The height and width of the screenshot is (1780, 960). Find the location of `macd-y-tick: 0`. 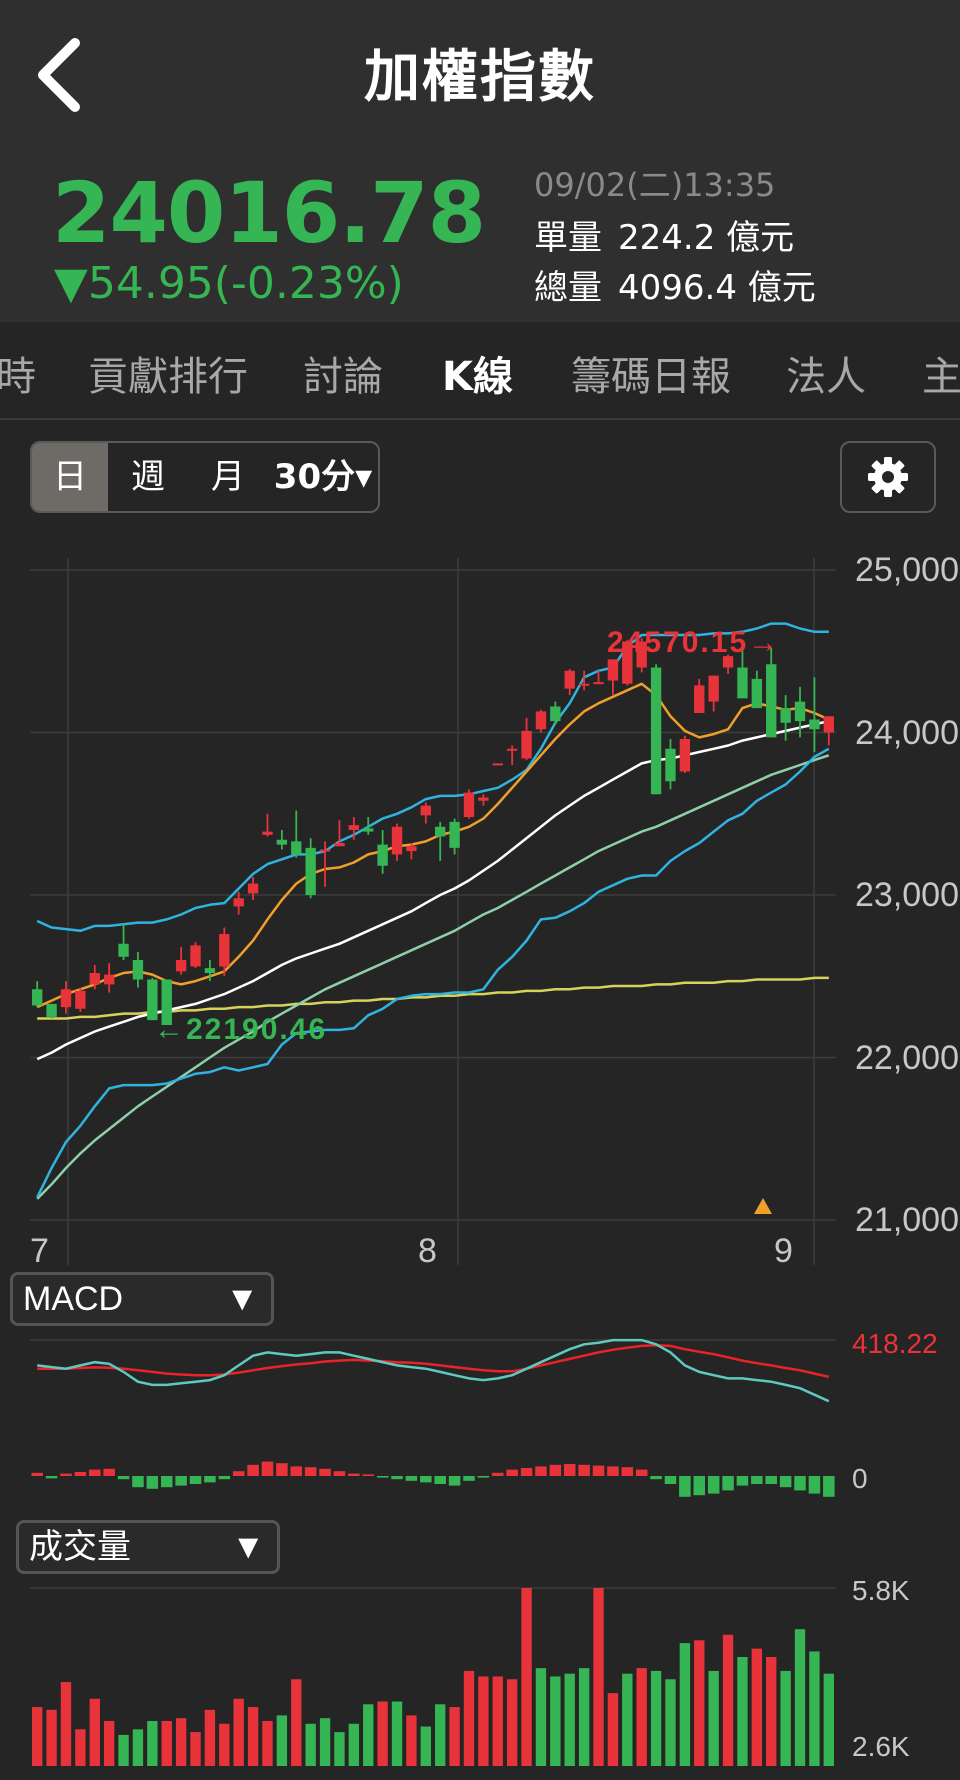

macd-y-tick: 0 is located at coordinates (860, 1478).